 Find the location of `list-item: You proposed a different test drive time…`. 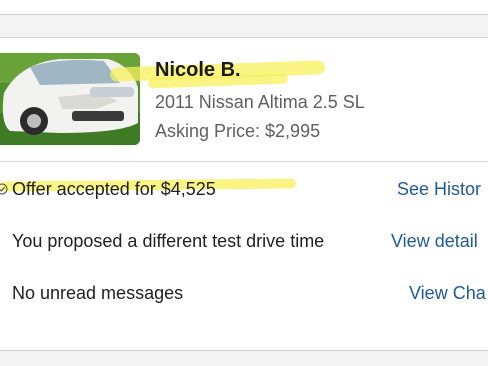

list-item: You proposed a different test drive time… is located at coordinates (244, 244).